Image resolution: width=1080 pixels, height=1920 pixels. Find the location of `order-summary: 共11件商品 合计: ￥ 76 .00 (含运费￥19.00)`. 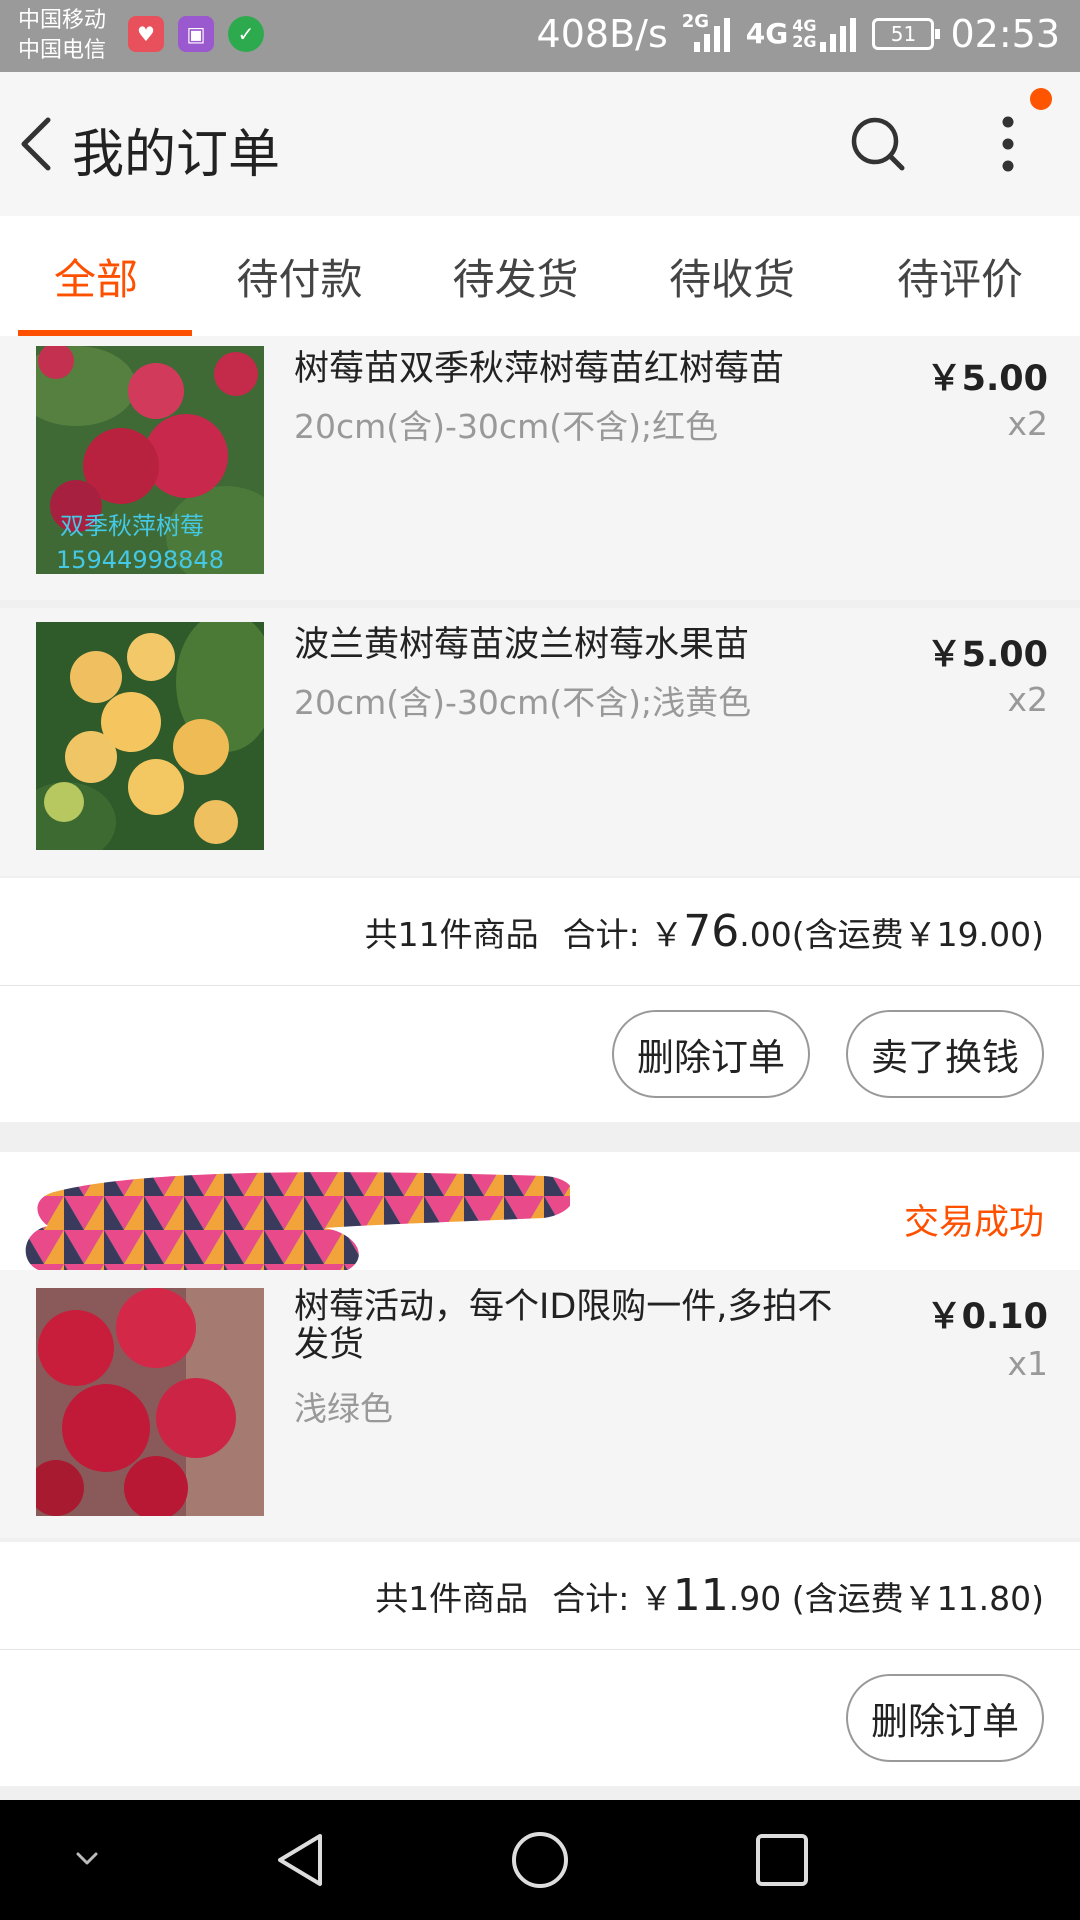

order-summary: 共11件商品 合计: ￥ 76 .00 (含运费￥19.00) is located at coordinates (540, 932).